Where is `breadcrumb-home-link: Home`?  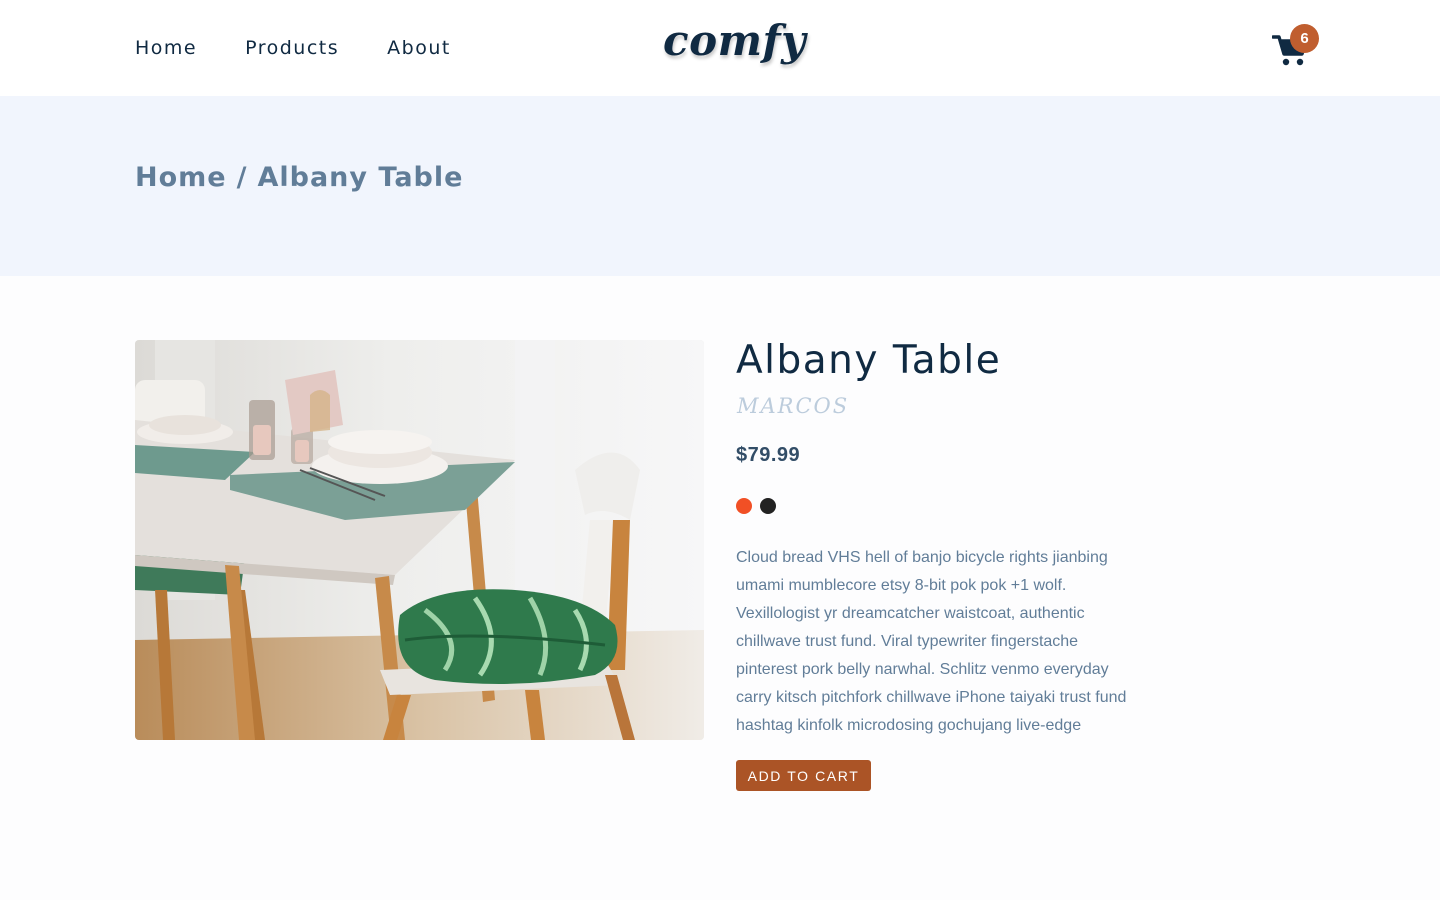
breadcrumb-home-link: Home is located at coordinates (181, 177).